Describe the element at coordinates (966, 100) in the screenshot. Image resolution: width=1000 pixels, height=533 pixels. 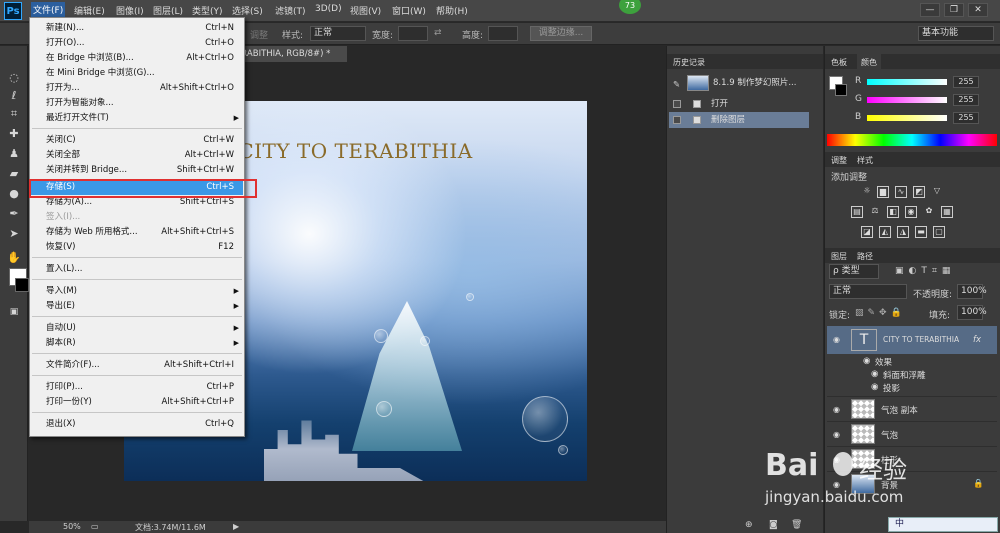
I see `green-value: 255` at that location.